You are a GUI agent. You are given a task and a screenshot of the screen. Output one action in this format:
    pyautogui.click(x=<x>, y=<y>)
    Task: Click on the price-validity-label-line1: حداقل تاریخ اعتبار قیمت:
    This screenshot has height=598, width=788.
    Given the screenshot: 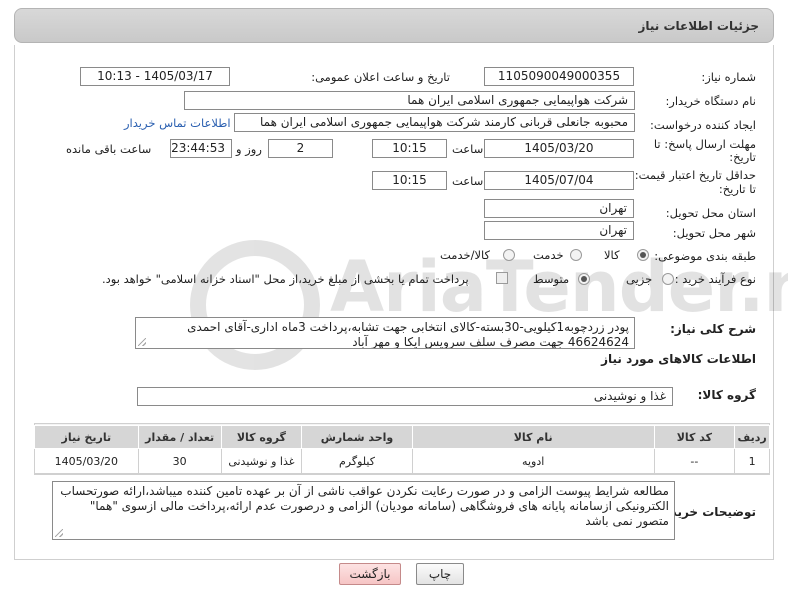 What is the action you would take?
    pyautogui.click(x=695, y=175)
    